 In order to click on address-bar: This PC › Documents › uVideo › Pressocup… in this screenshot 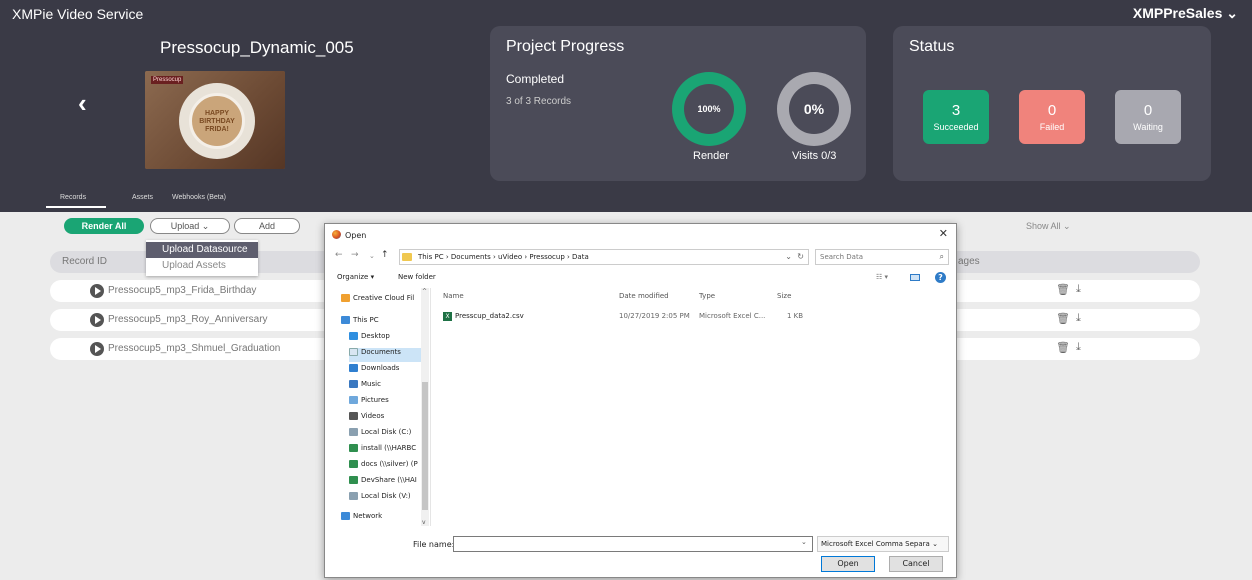, I will do `click(604, 257)`.